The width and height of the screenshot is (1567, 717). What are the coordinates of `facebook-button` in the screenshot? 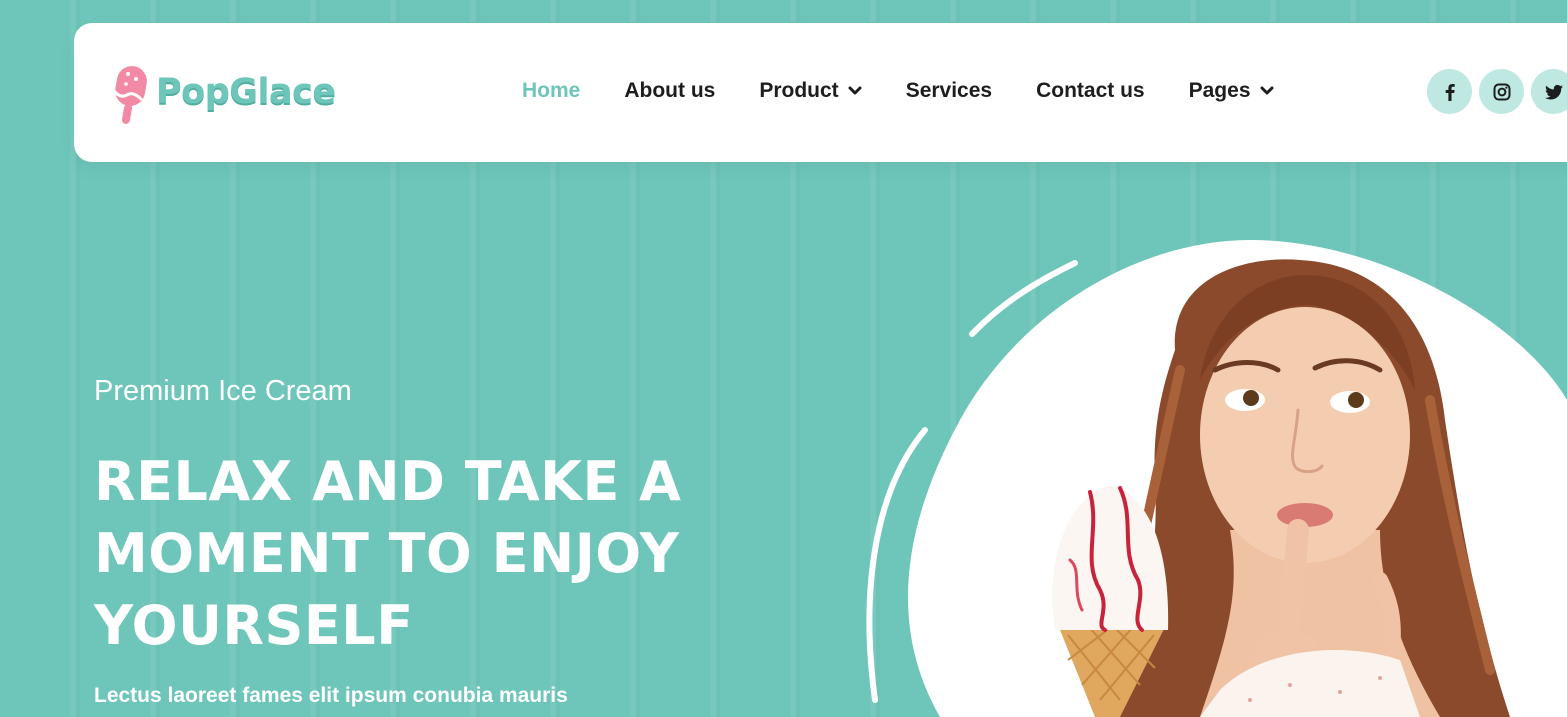 It's located at (1449, 91).